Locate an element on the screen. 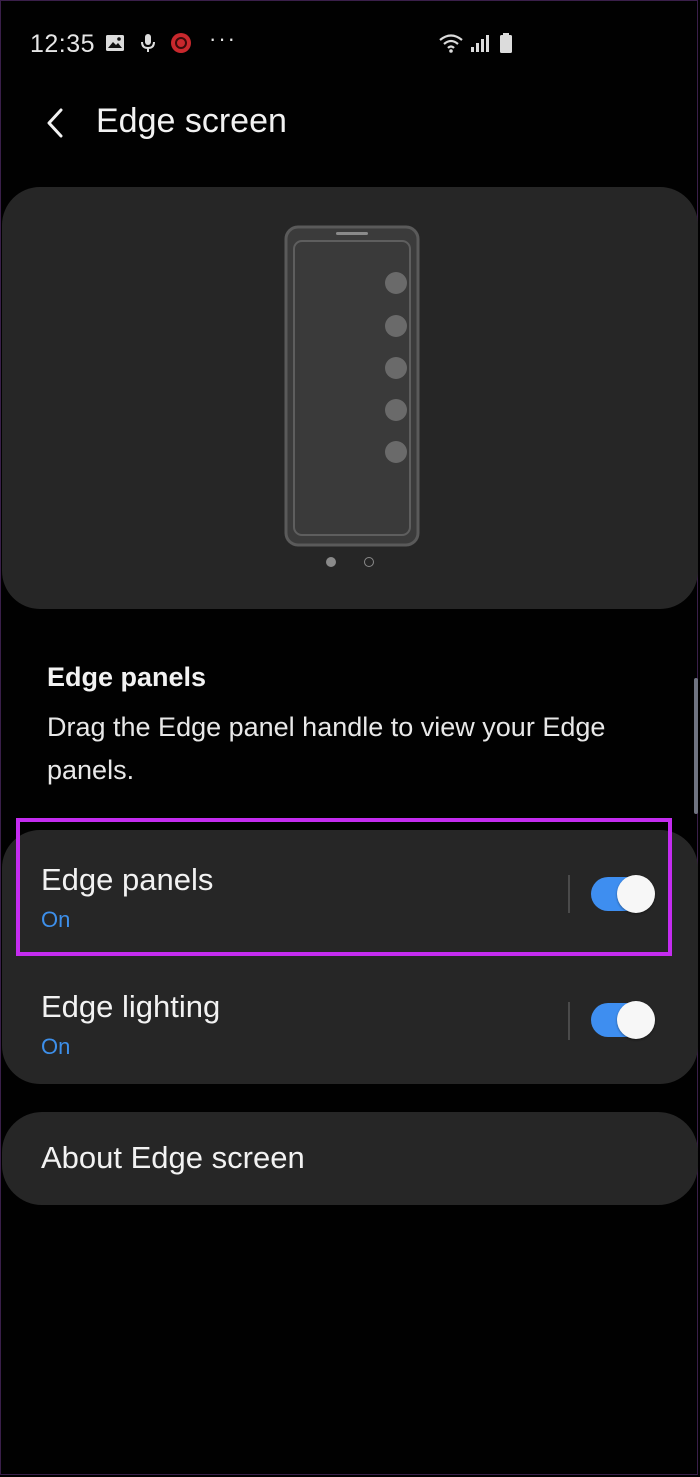 This screenshot has height=1477, width=700. gallery-icon is located at coordinates (115, 43).